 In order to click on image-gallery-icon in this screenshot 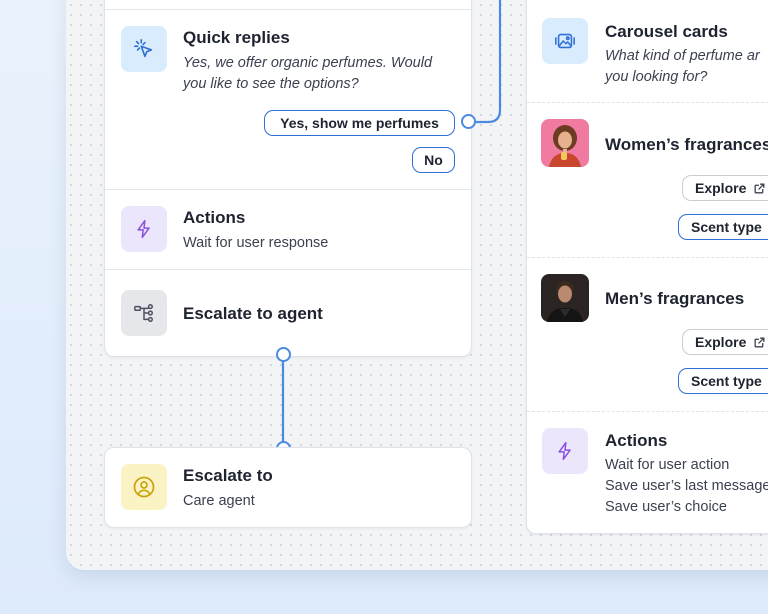, I will do `click(565, 41)`.